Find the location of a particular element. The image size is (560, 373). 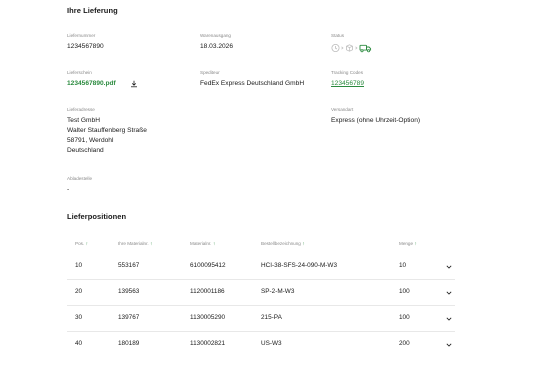

shipping-type-label: Versandart is located at coordinates (342, 109).